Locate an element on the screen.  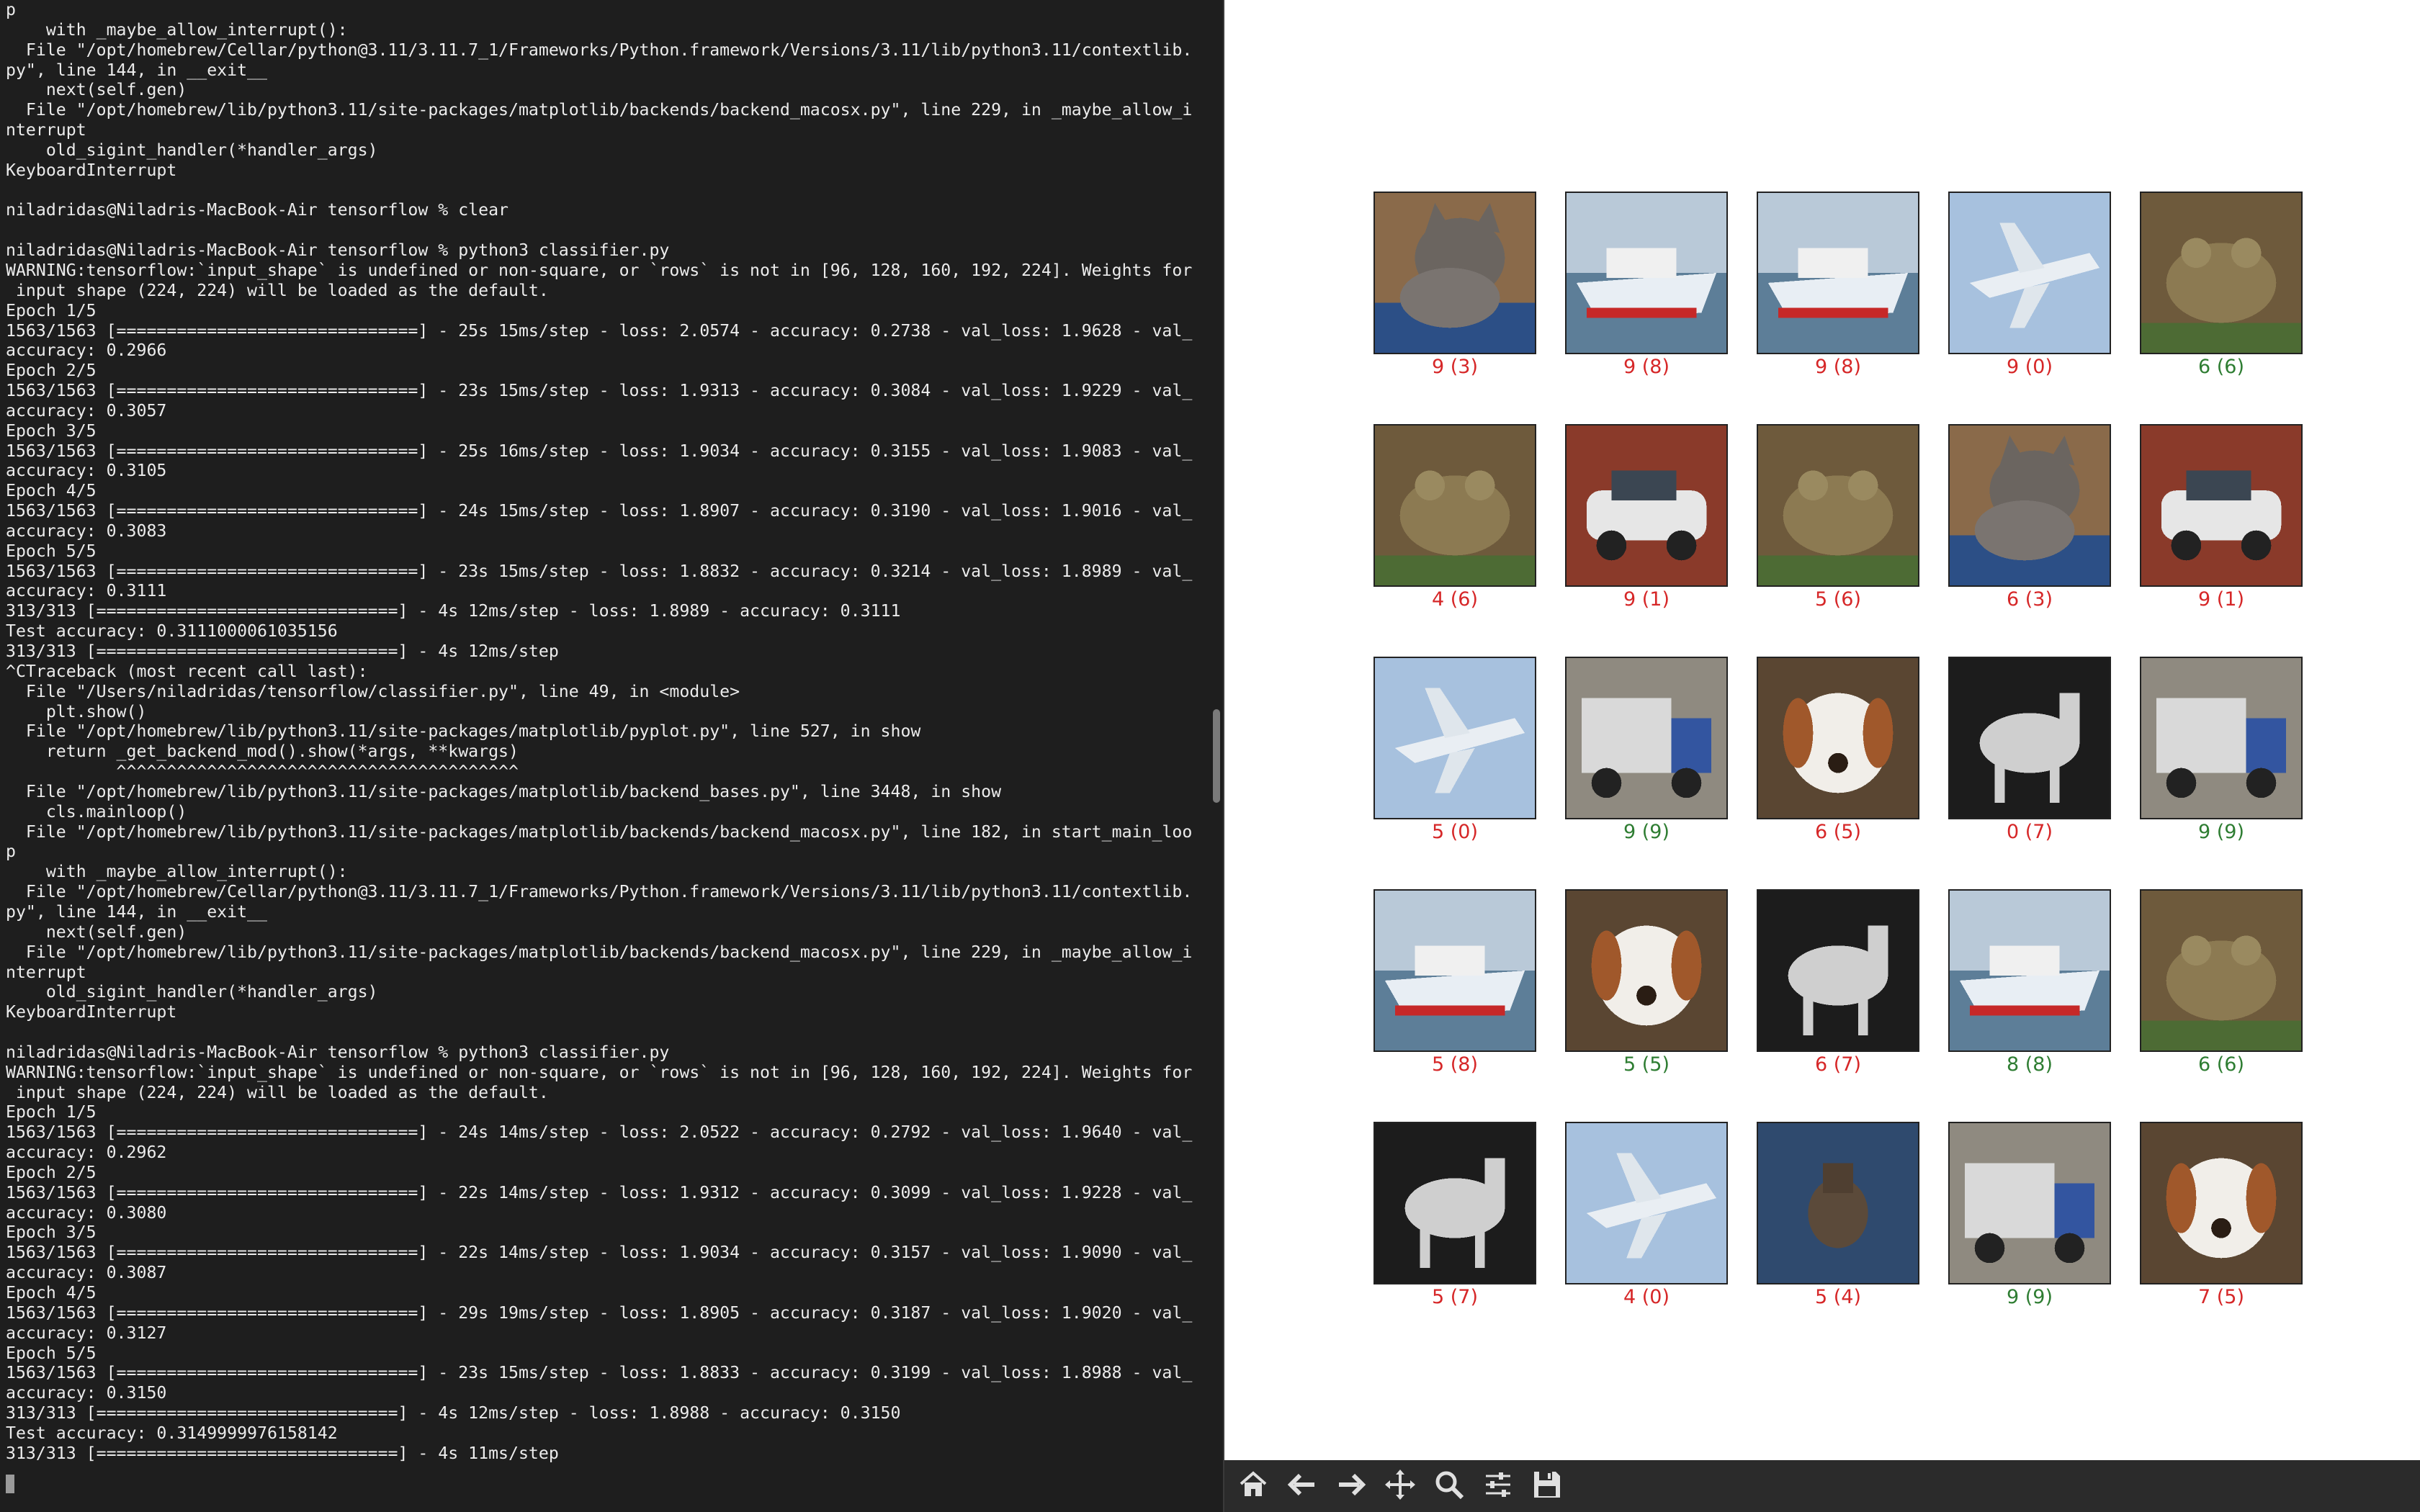
zoom-button is located at coordinates (1449, 1486).